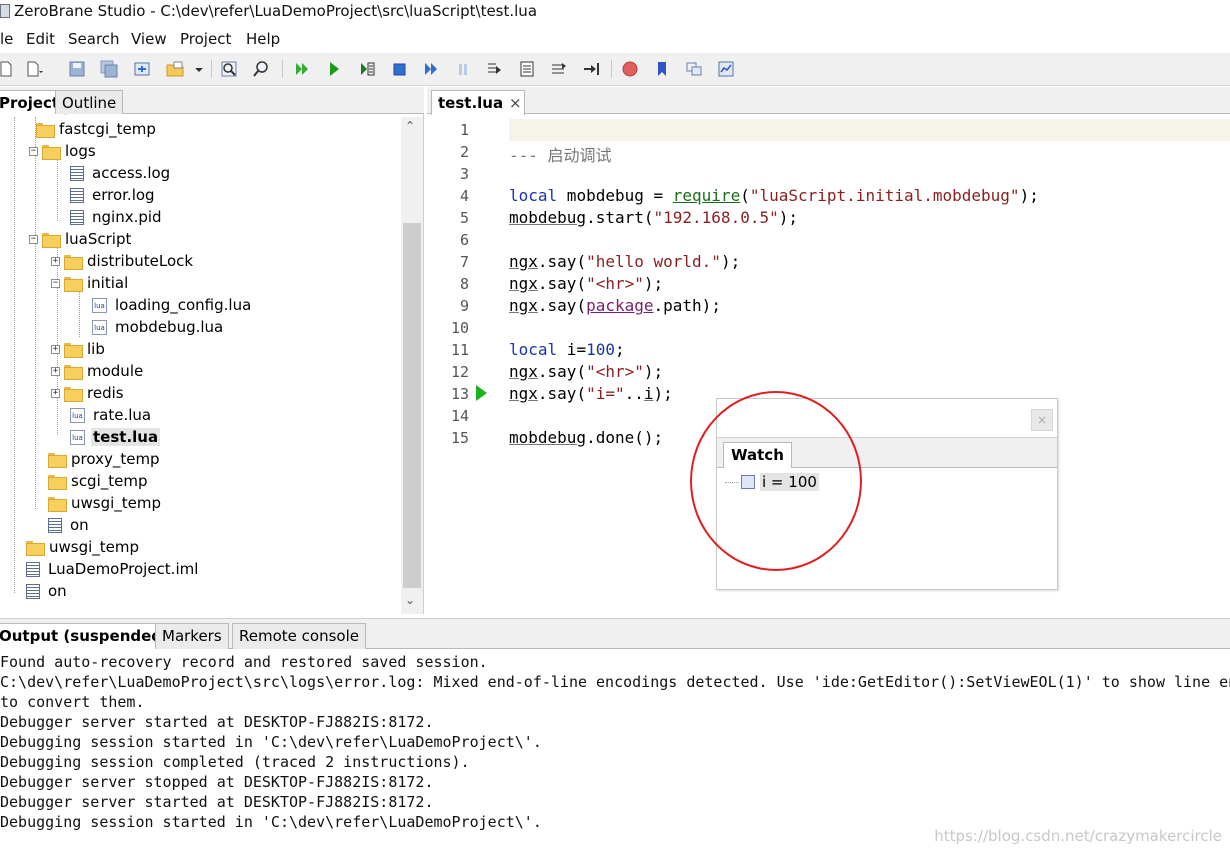  What do you see at coordinates (591, 69) in the screenshot?
I see `detach-icon` at bounding box center [591, 69].